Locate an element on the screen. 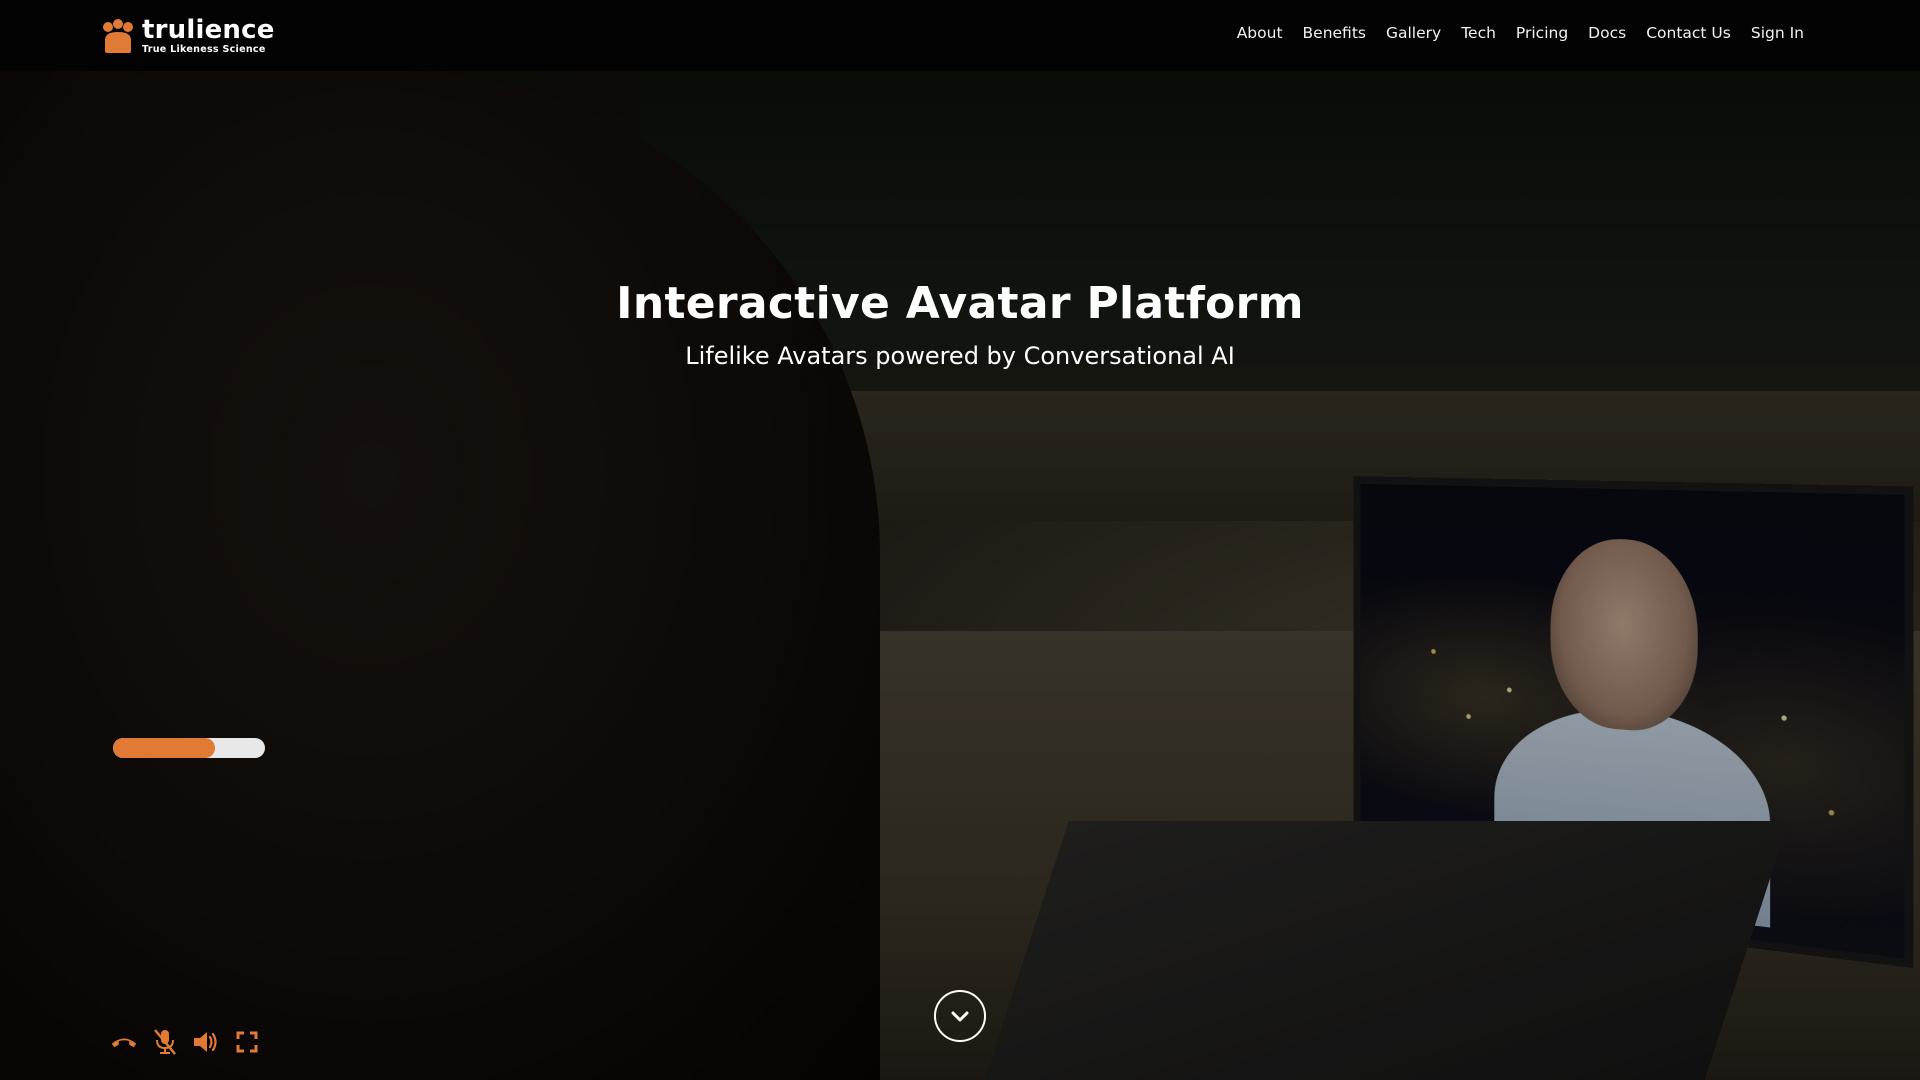 Image resolution: width=1920 pixels, height=1080 pixels. nav-pricing: Pricing is located at coordinates (1542, 33).